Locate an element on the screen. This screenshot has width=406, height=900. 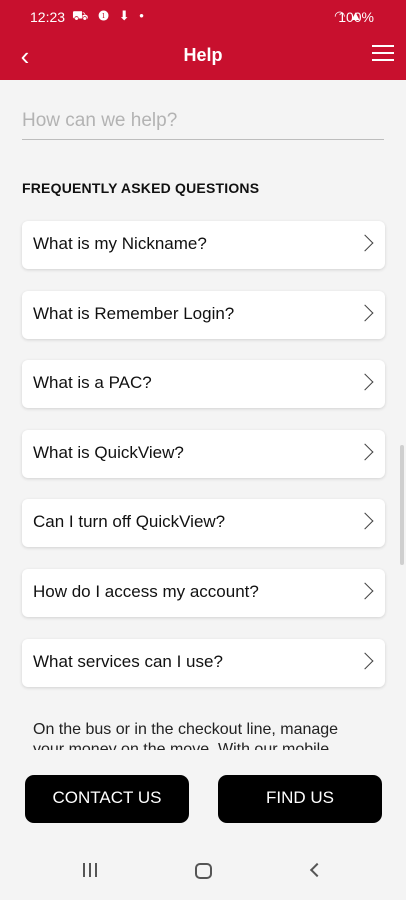
faq-item-services: What services can I use? is located at coordinates (203, 662).